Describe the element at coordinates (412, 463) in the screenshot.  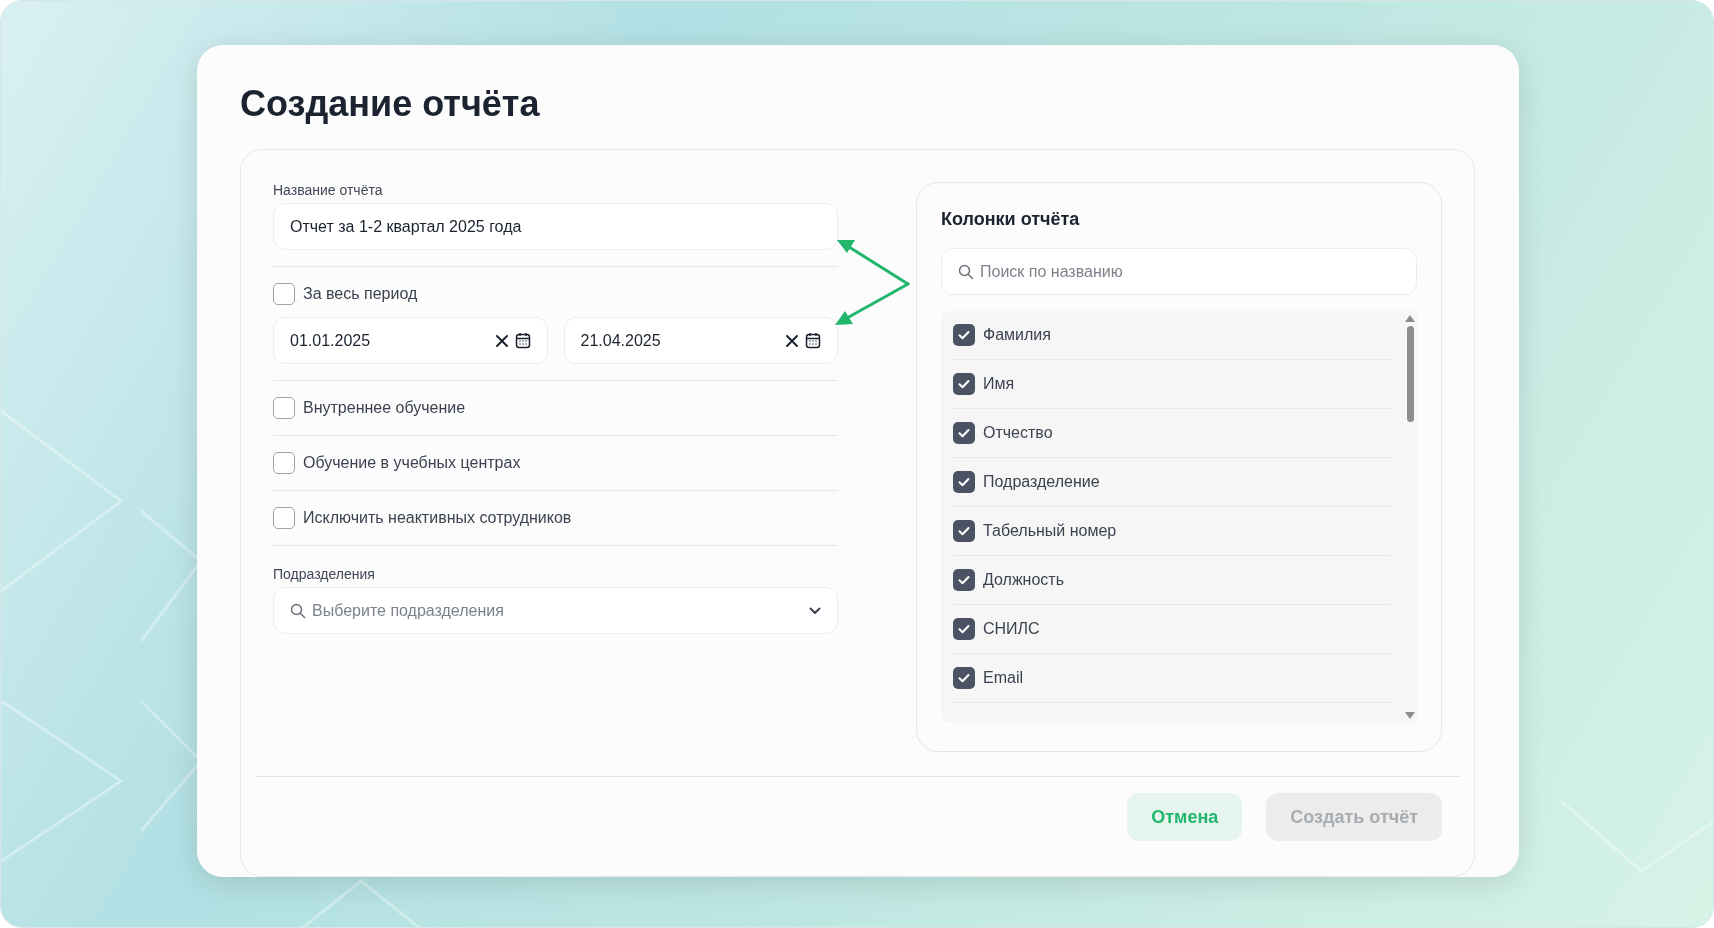
I see `checkbox-label: Обучение в учебных центрах` at that location.